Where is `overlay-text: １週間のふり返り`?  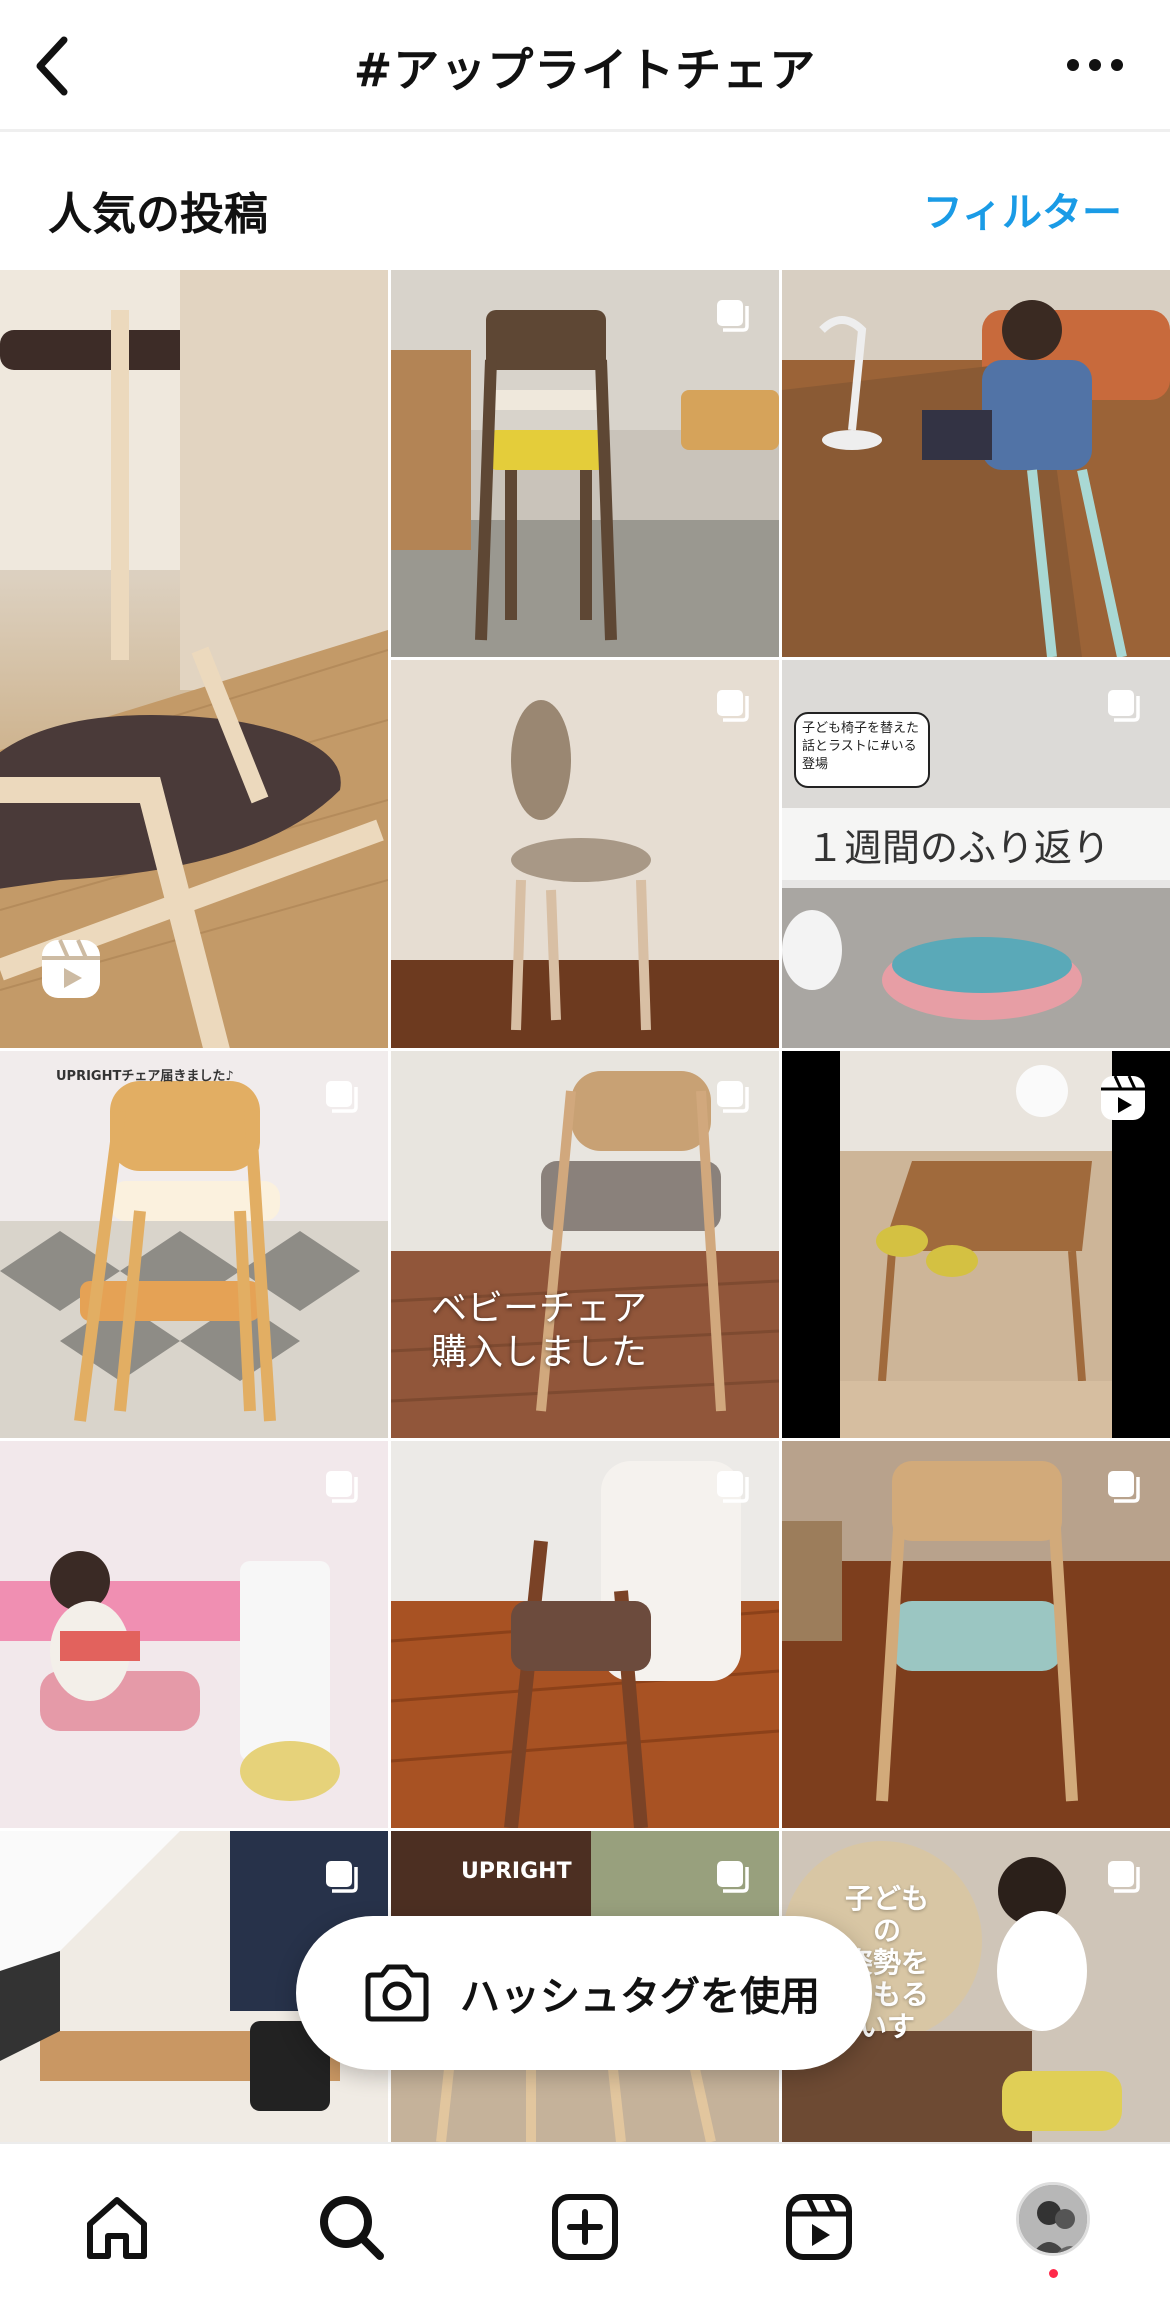
overlay-text: １週間のふり返り is located at coordinates (976, 848).